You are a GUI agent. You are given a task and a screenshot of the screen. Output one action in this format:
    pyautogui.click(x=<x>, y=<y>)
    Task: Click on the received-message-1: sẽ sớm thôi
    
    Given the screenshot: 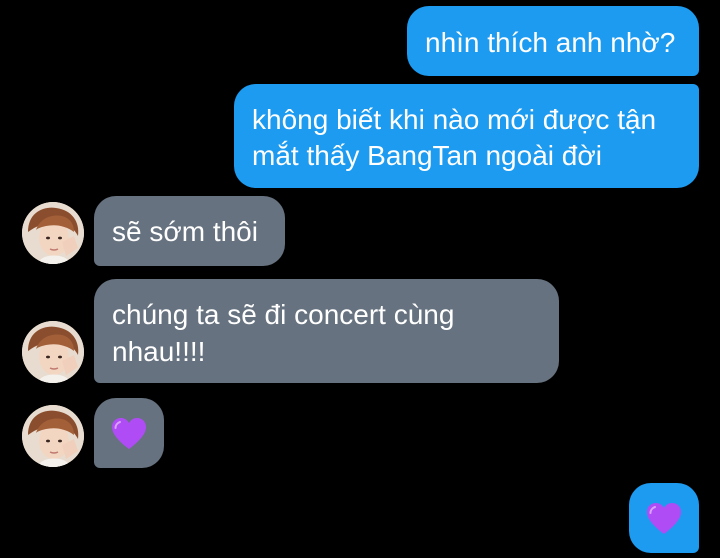 What is the action you would take?
    pyautogui.click(x=189, y=231)
    